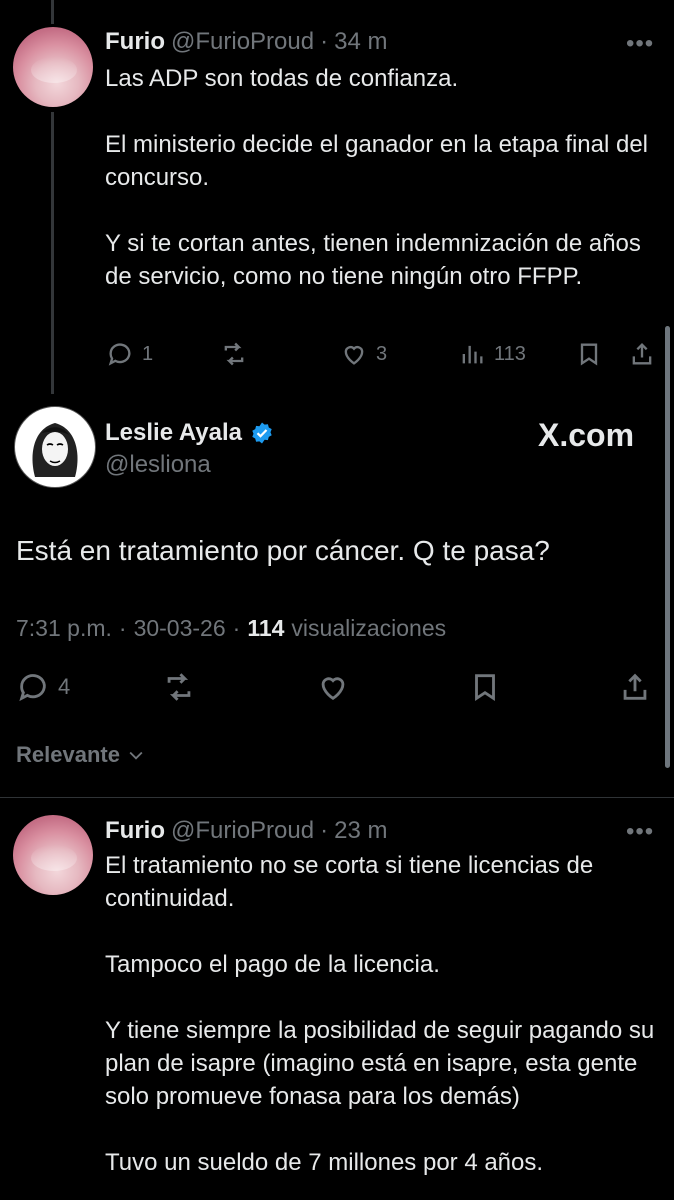 The height and width of the screenshot is (1200, 674). I want to click on tweet-header: Furio @FurioProud · 34 m, so click(246, 42).